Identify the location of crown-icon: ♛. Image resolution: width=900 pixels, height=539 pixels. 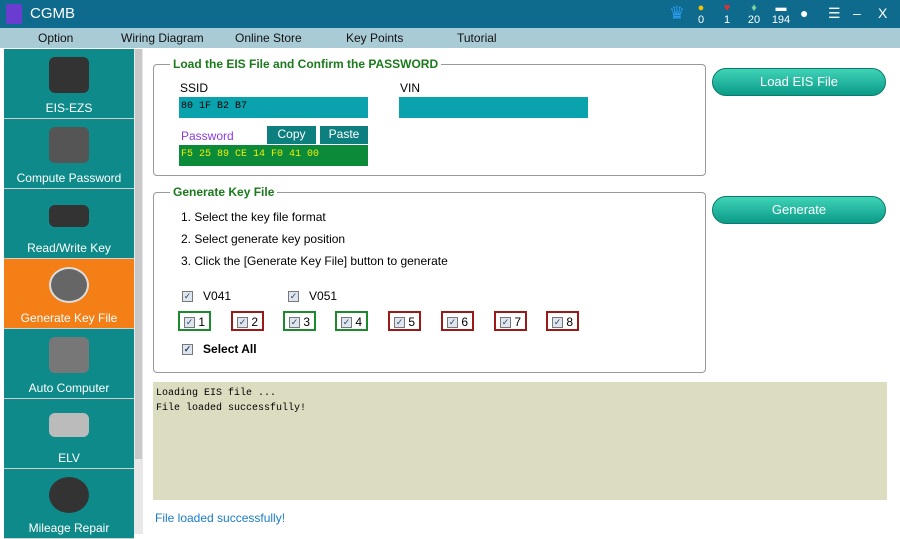
(677, 13).